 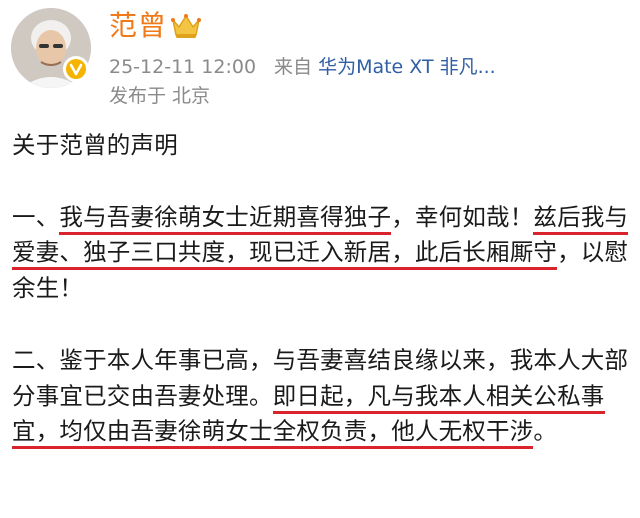 I want to click on vip-badge-icon, so click(x=76, y=69).